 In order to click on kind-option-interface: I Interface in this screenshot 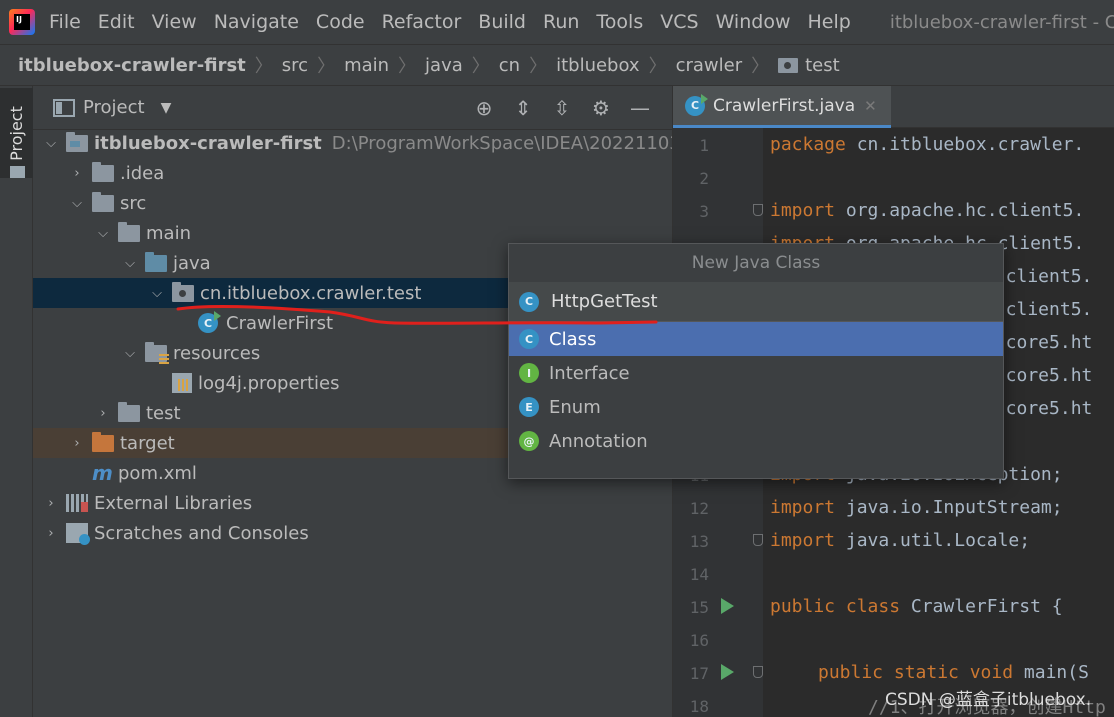, I will do `click(756, 373)`.